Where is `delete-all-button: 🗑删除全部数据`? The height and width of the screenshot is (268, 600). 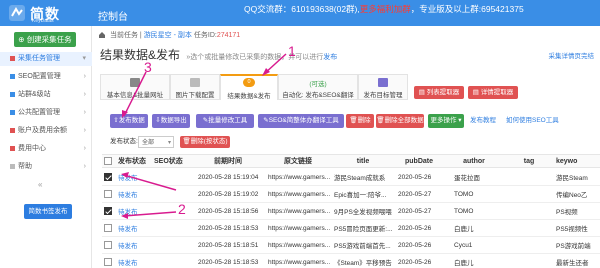 delete-all-button: 🗑删除全部数据 is located at coordinates (400, 121).